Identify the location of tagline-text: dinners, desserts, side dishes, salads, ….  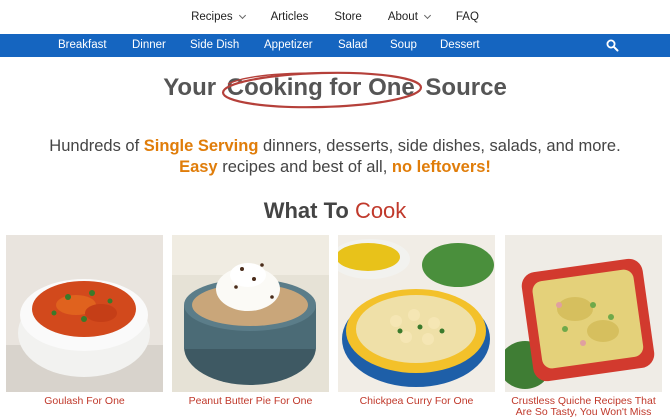
(442, 146).